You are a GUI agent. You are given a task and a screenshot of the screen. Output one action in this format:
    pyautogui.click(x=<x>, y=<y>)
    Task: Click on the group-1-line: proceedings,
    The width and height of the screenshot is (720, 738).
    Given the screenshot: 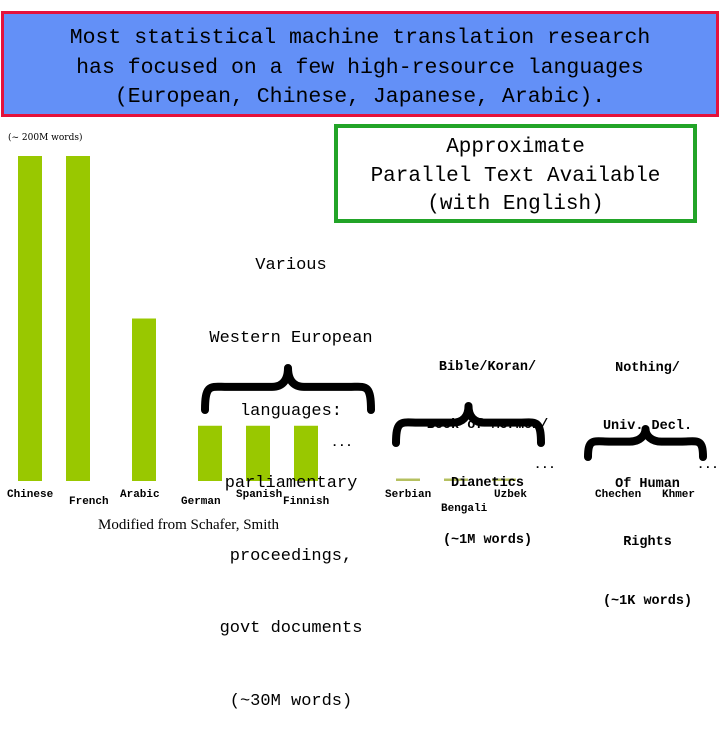 What is the action you would take?
    pyautogui.click(x=291, y=556)
    